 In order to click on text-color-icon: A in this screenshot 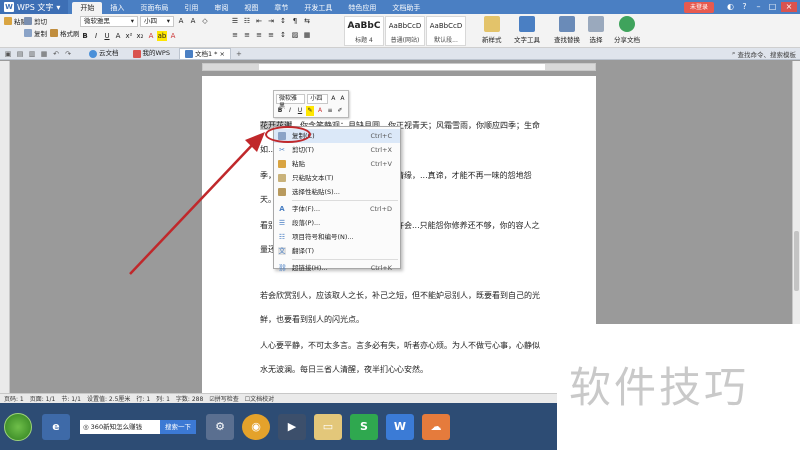, I will do `click(173, 36)`.